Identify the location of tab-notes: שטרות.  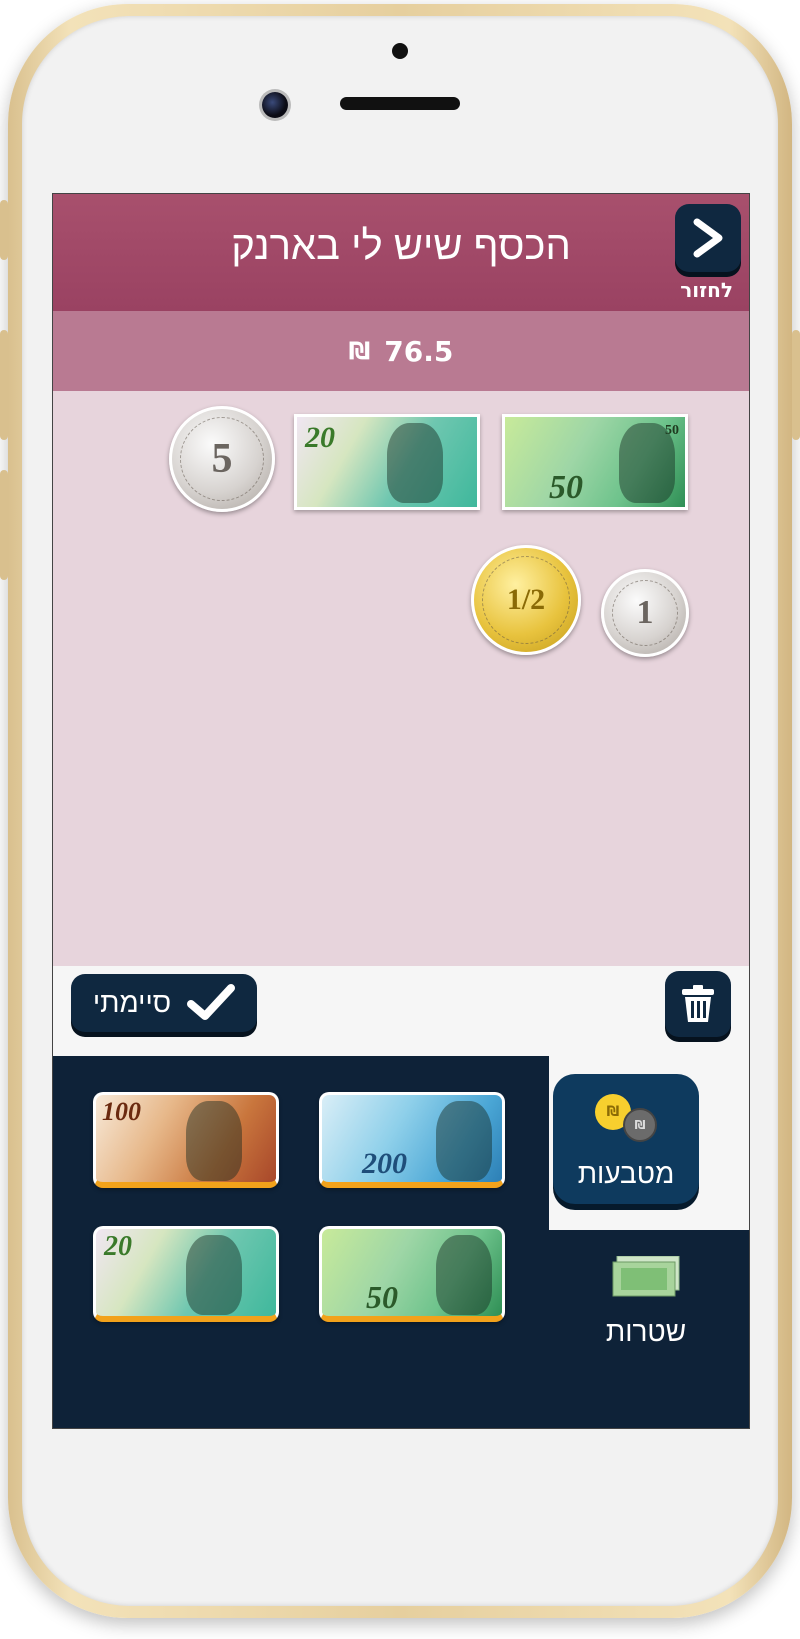
(646, 1331).